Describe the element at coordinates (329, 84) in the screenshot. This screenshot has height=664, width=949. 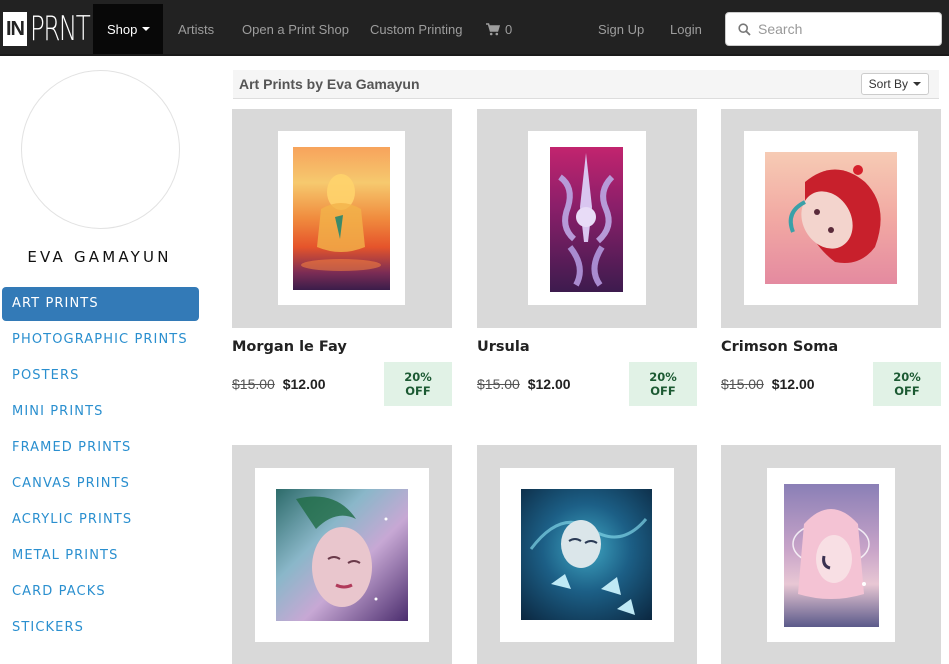
I see `page-title: Art Prints by Eva Gamayun` at that location.